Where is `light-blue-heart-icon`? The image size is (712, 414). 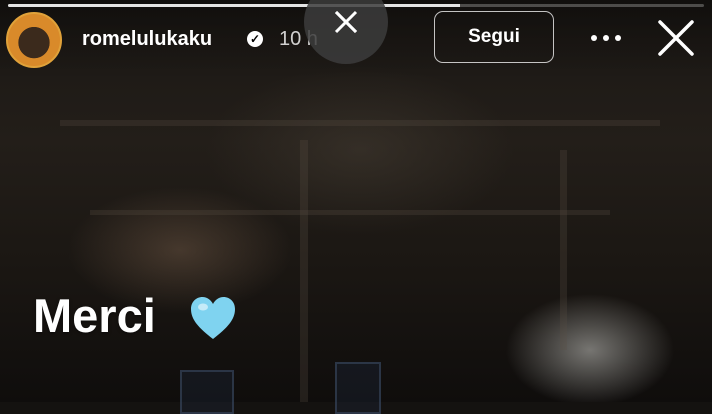 light-blue-heart-icon is located at coordinates (213, 318).